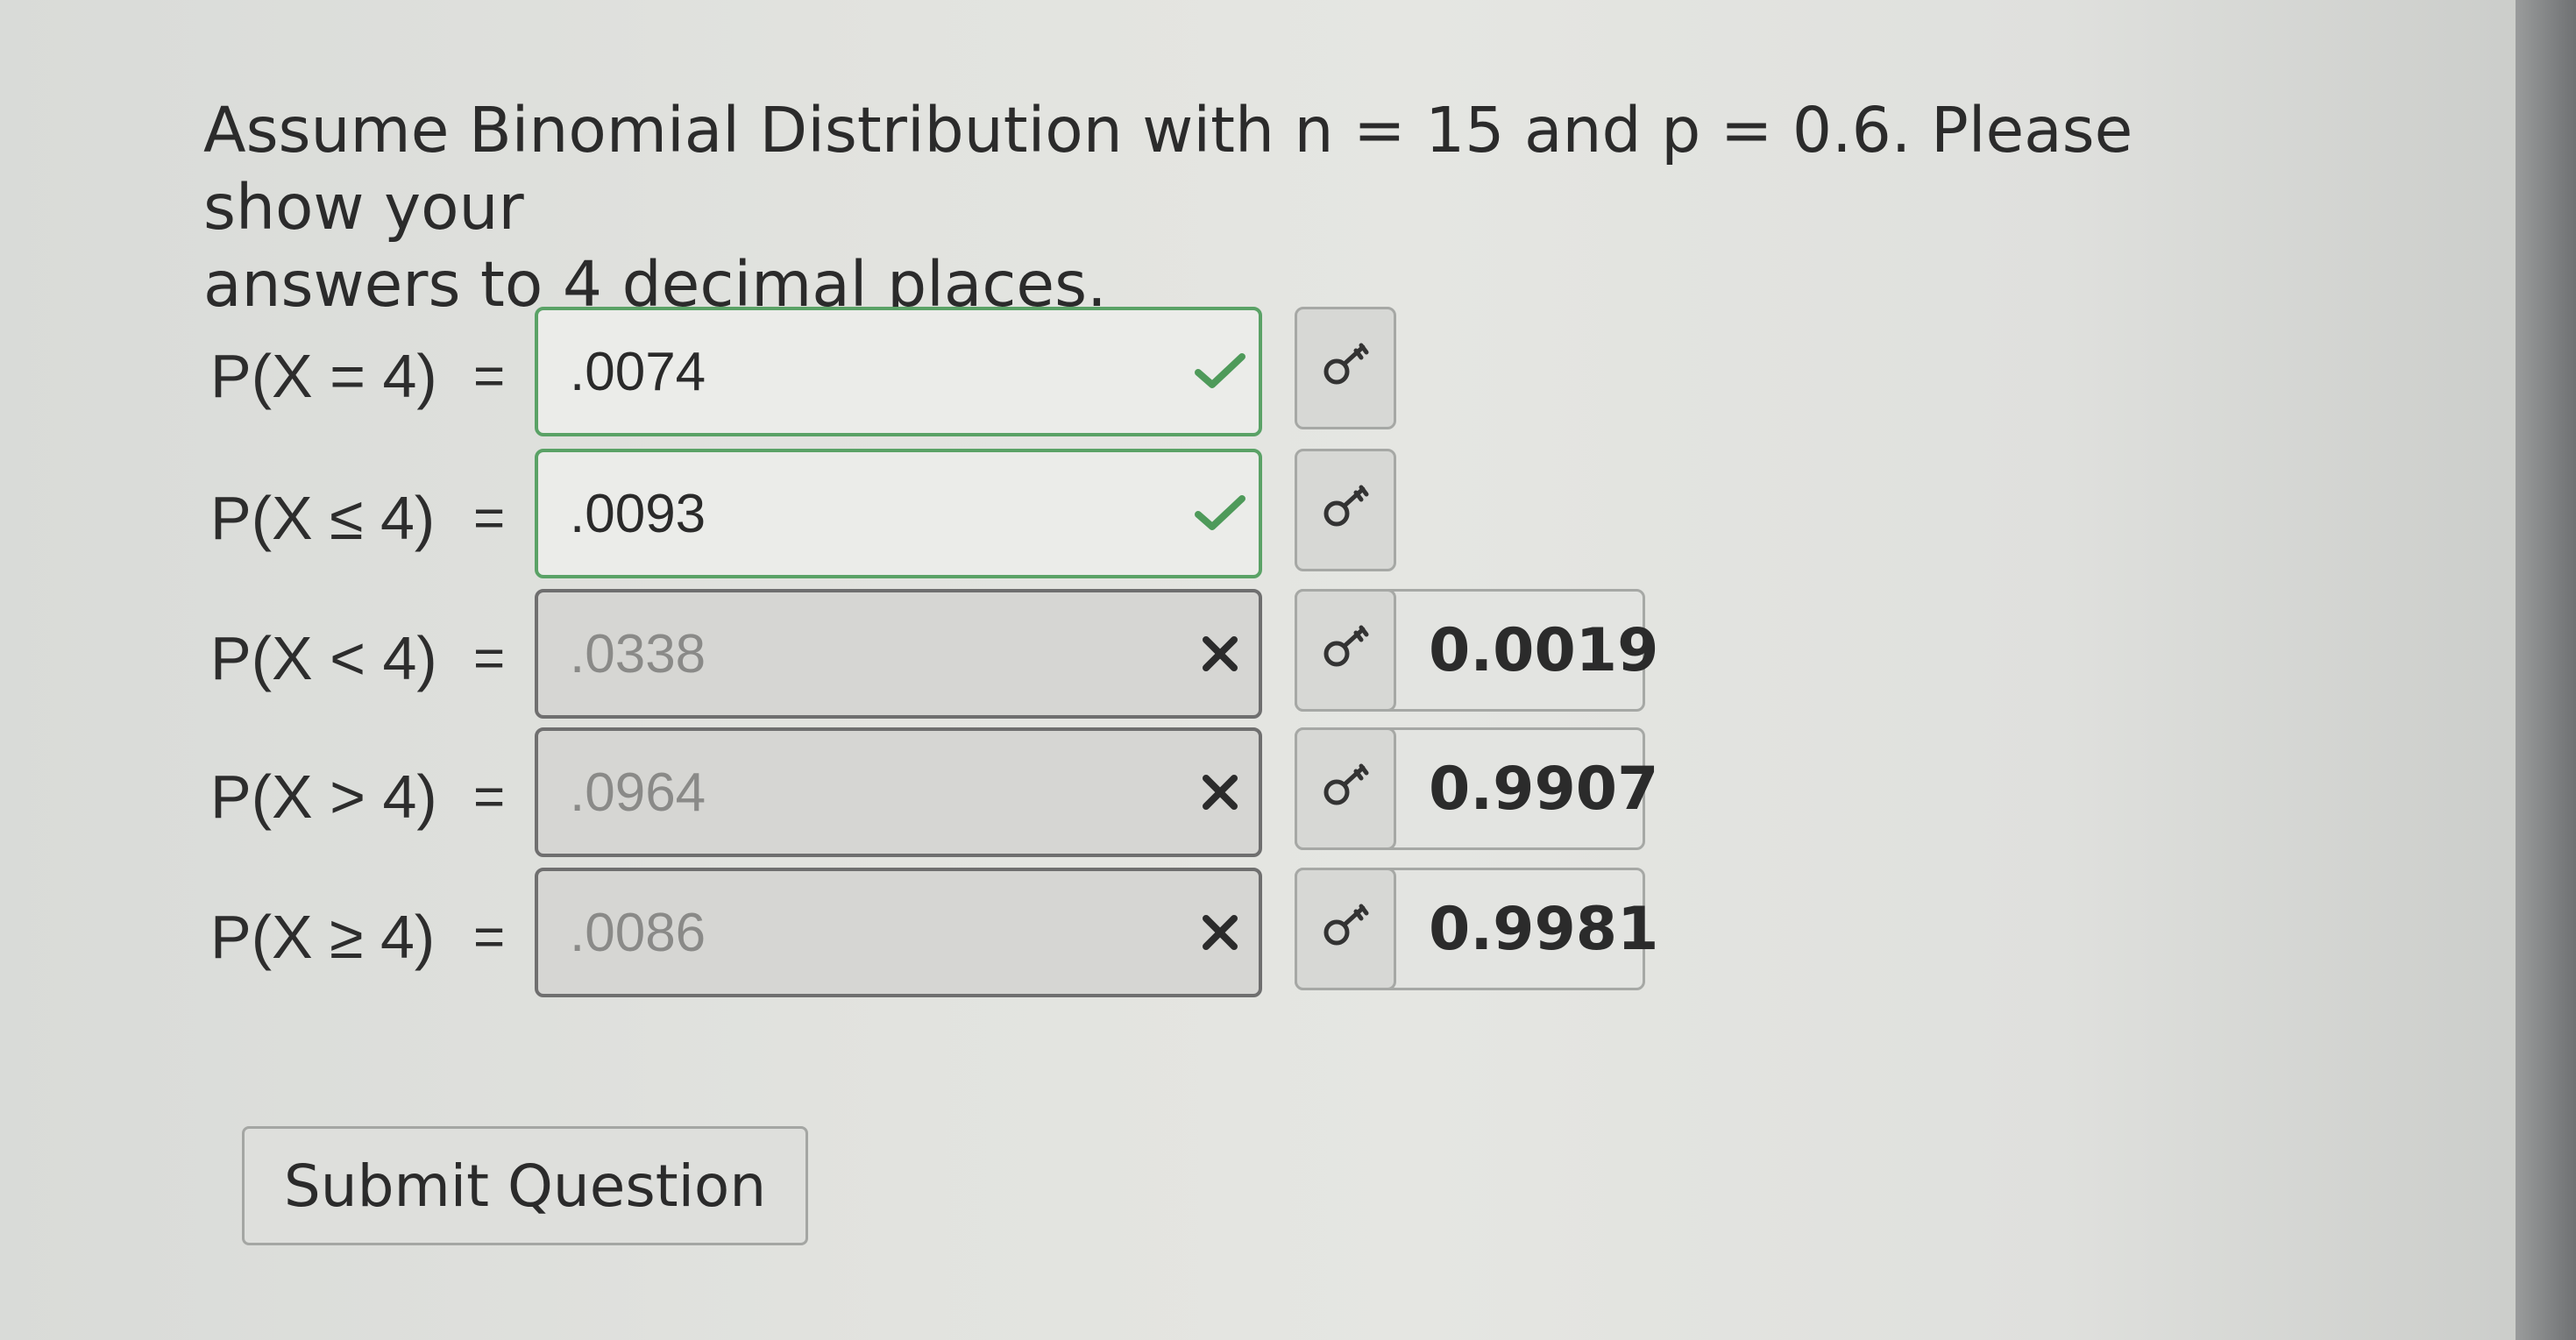 This screenshot has width=2576, height=1340. What do you see at coordinates (1544, 789) in the screenshot?
I see `correct-answer-value: 0.9907` at bounding box center [1544, 789].